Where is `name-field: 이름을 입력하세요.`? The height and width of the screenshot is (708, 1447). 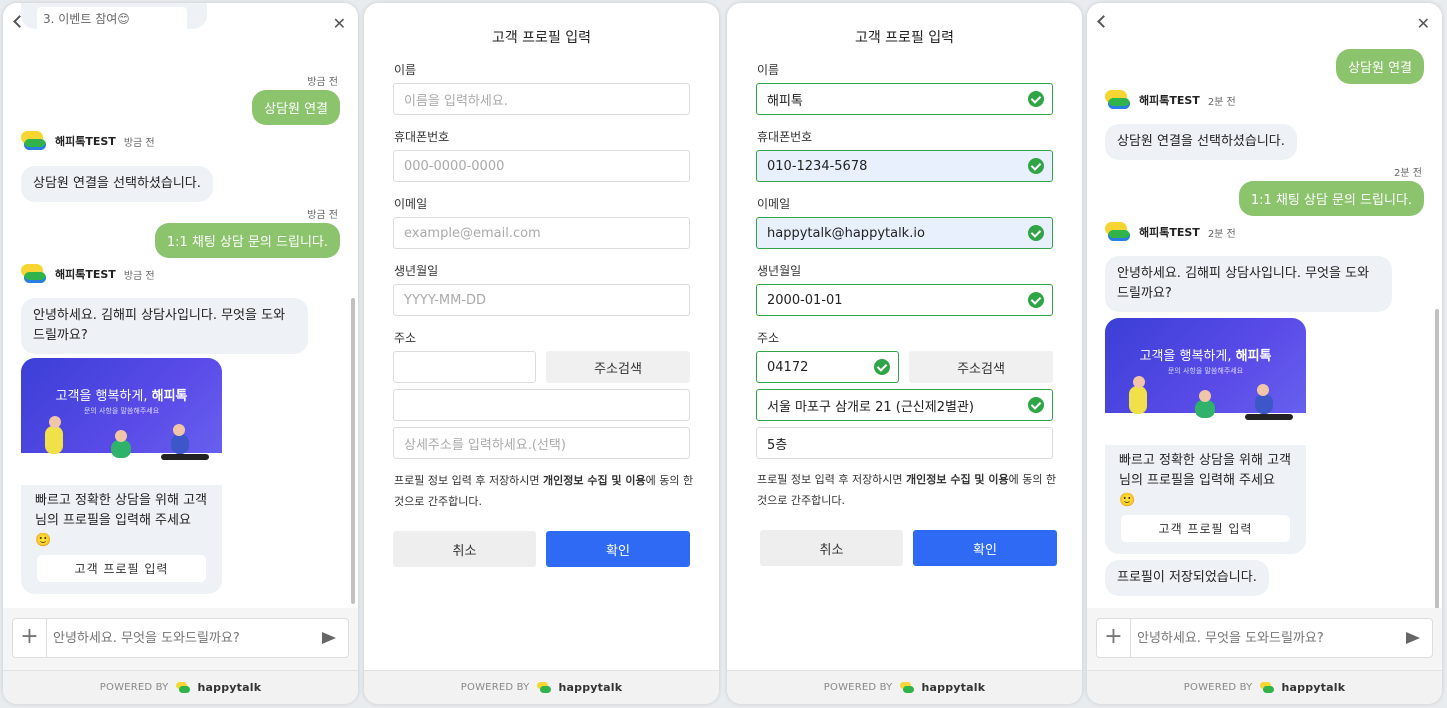 name-field: 이름을 입력하세요. is located at coordinates (541, 99).